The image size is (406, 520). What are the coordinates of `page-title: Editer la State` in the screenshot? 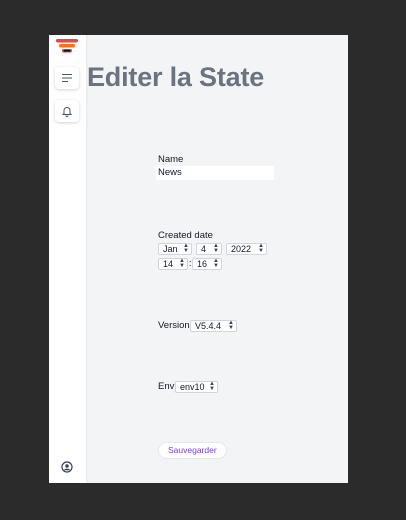 It's located at (176, 77).